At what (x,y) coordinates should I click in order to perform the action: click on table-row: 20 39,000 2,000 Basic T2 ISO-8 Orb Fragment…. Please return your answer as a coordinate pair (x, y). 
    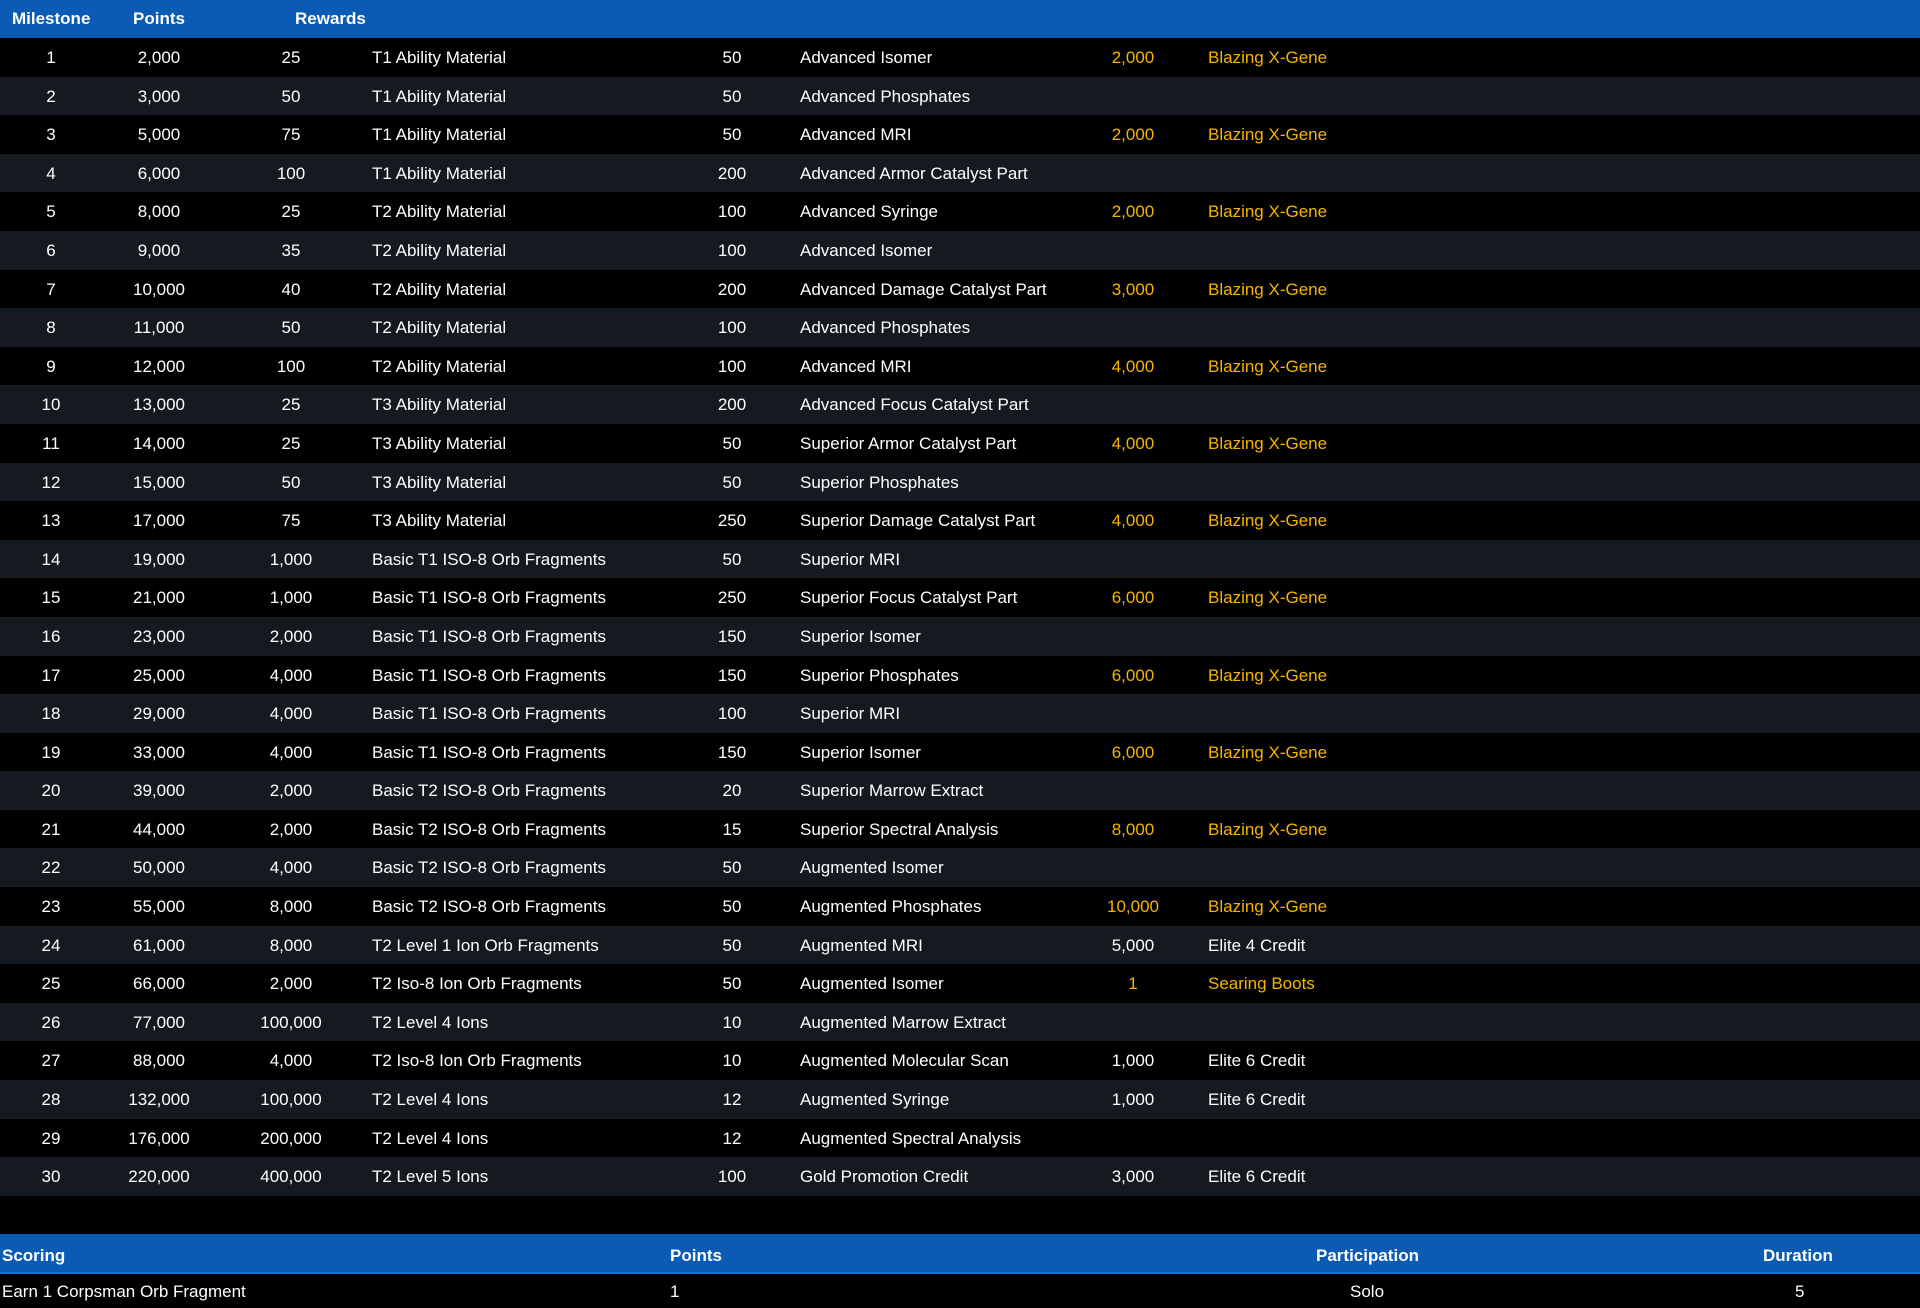
    Looking at the image, I should click on (960, 790).